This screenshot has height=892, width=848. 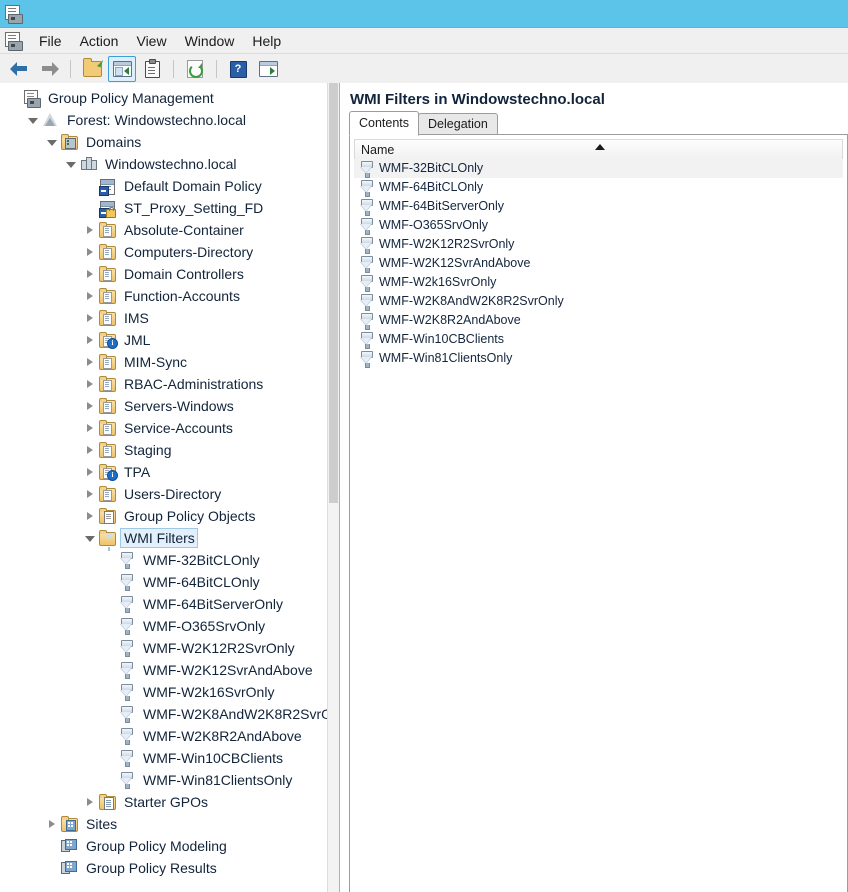 I want to click on table-row: WMF-O365SrvOnly, so click(x=598, y=225).